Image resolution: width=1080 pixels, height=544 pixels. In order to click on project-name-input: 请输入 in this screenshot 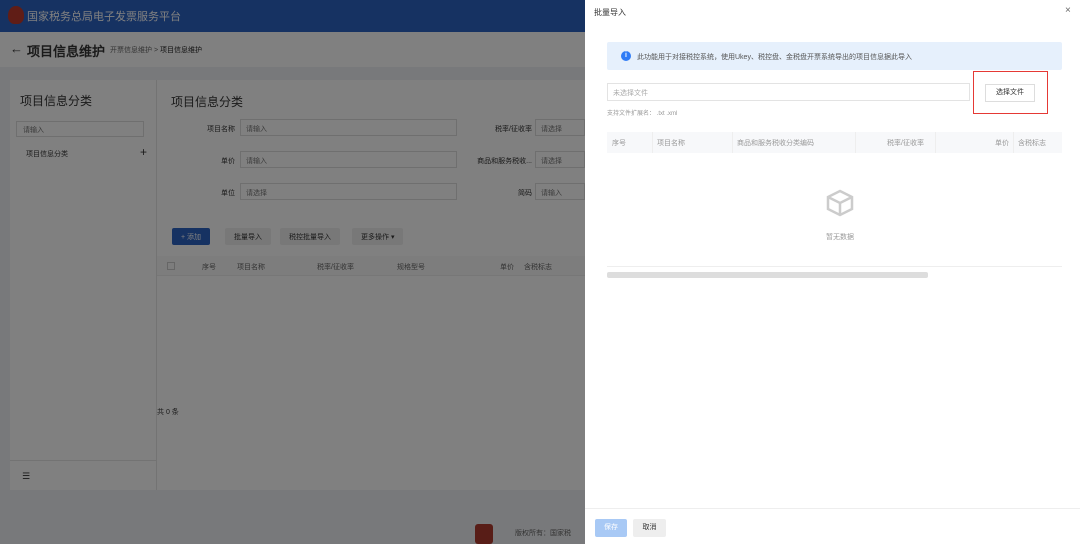, I will do `click(348, 127)`.